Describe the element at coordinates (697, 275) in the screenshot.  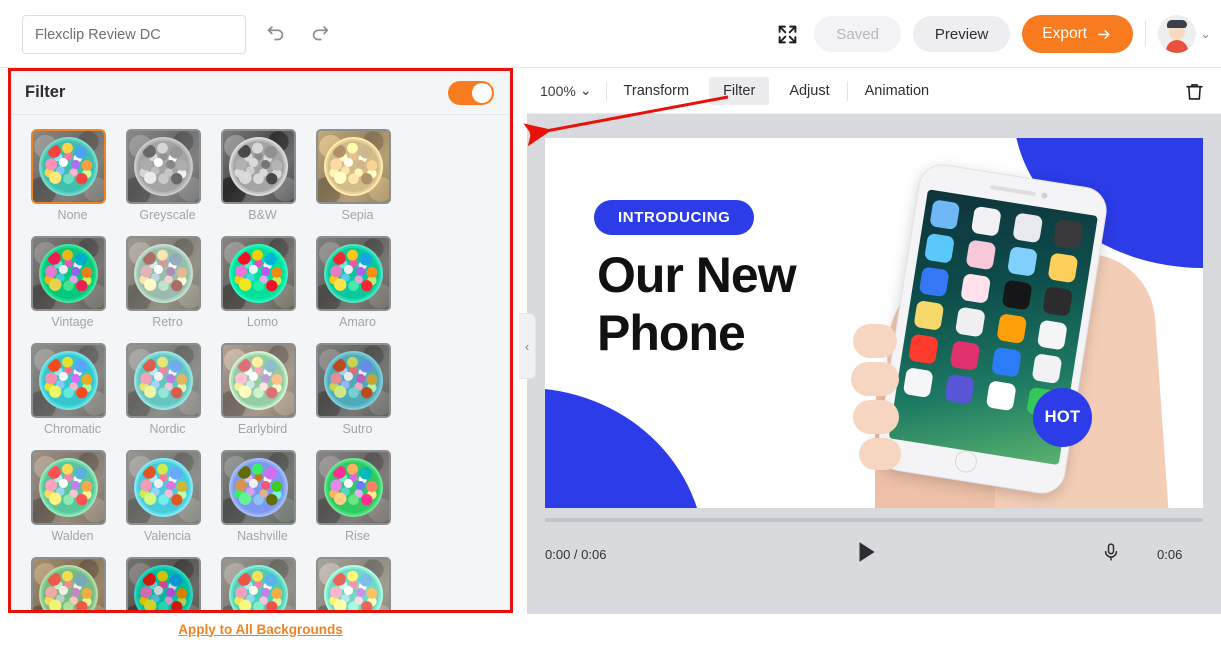
I see `headline-line-1: Our New` at that location.